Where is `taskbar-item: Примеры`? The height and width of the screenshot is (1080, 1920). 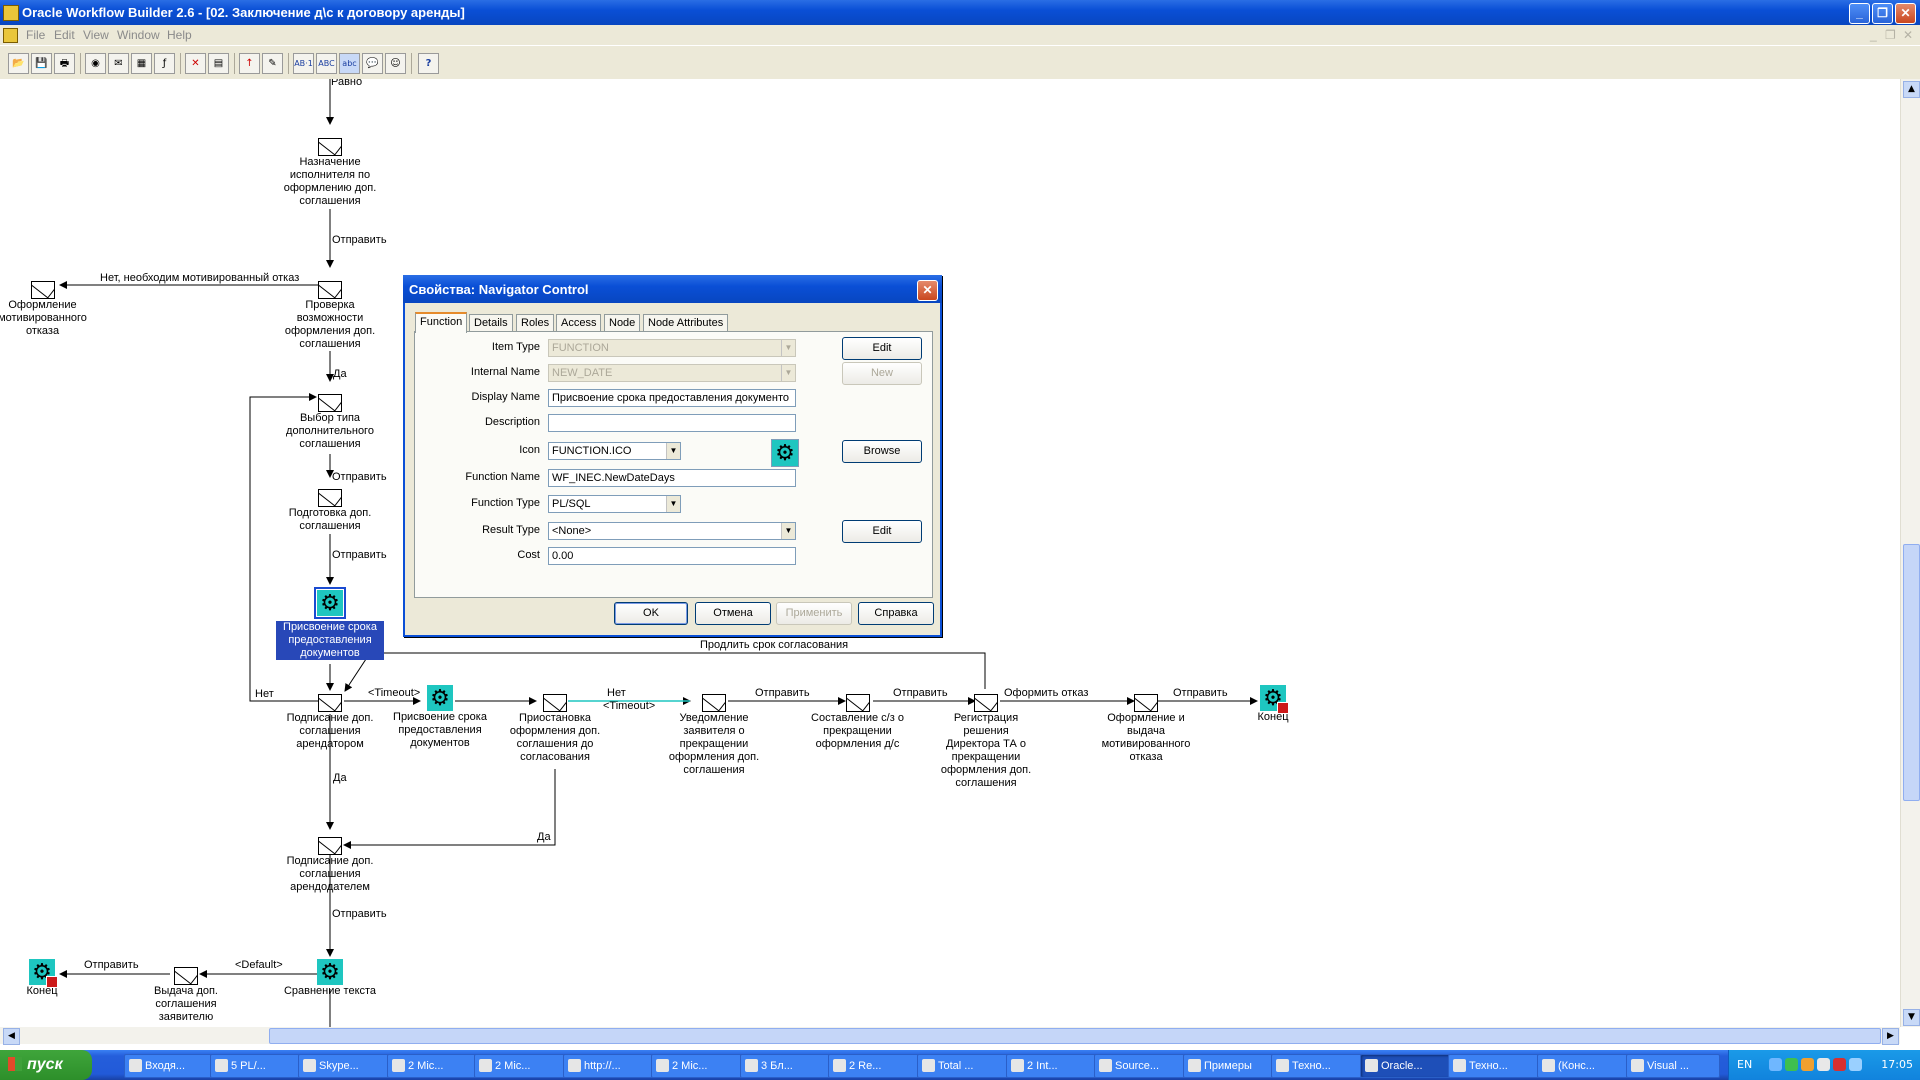
taskbar-item: Примеры is located at coordinates (1230, 1066).